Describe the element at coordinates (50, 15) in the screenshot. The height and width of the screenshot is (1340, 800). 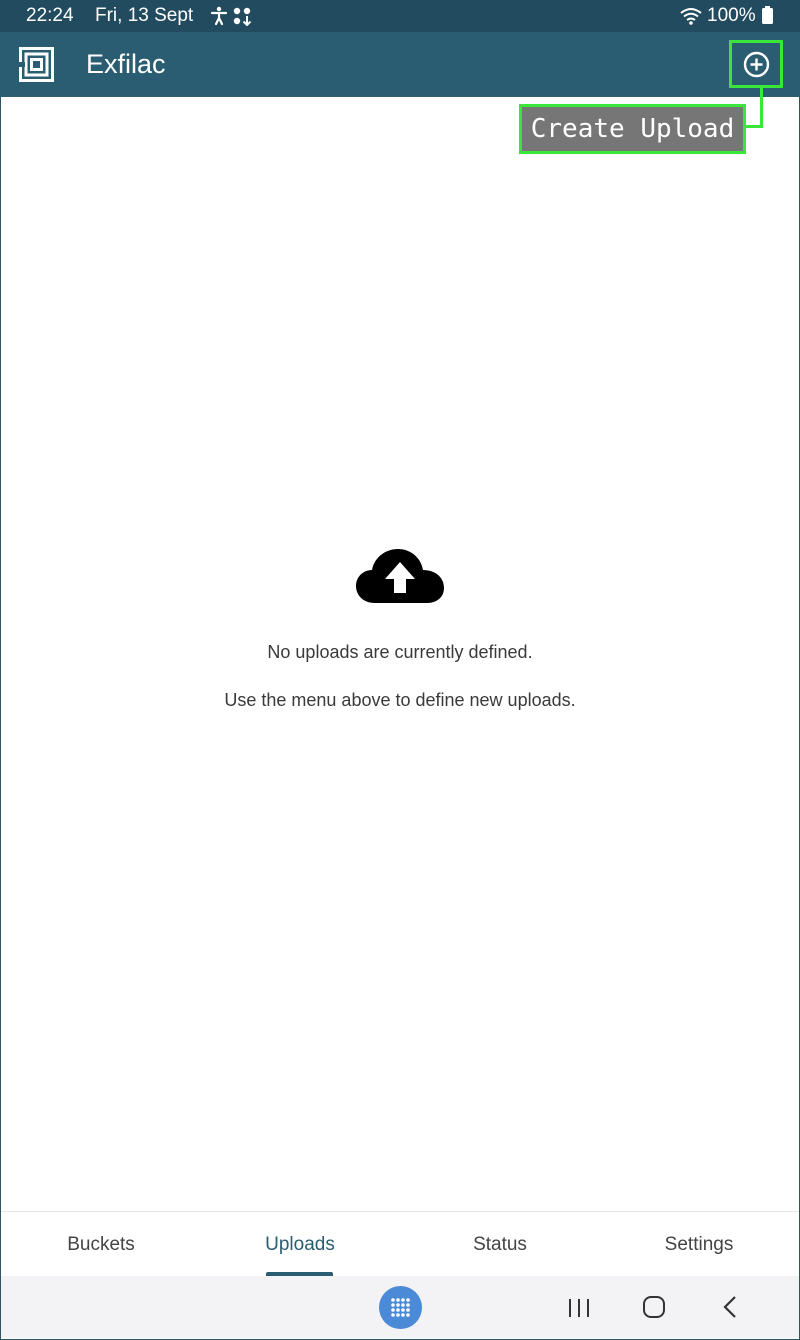
I see `status-time: 22:24` at that location.